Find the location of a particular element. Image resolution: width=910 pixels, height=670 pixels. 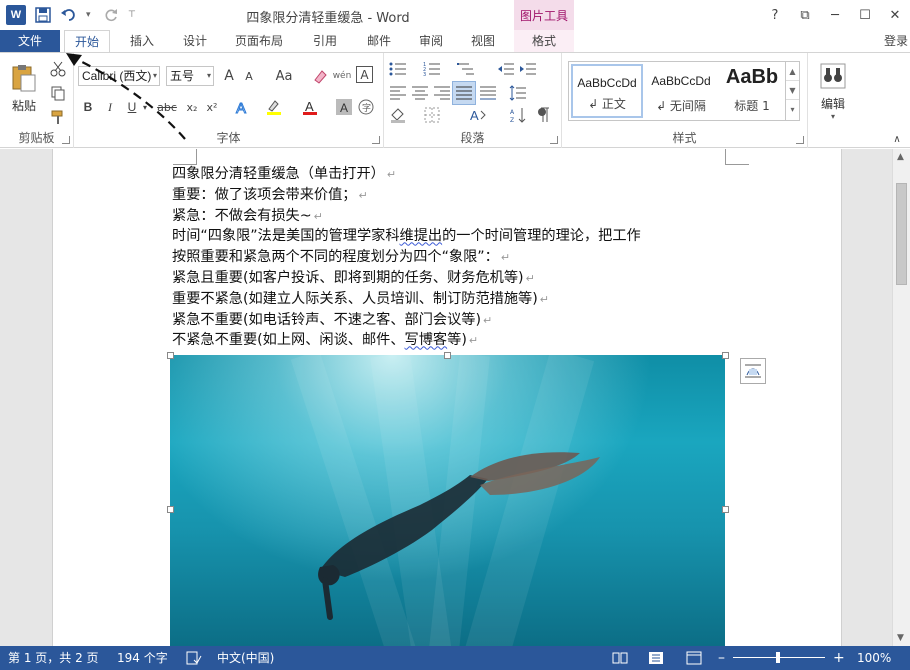

styles-scroll-down-icon: ▼ is located at coordinates (792, 90).